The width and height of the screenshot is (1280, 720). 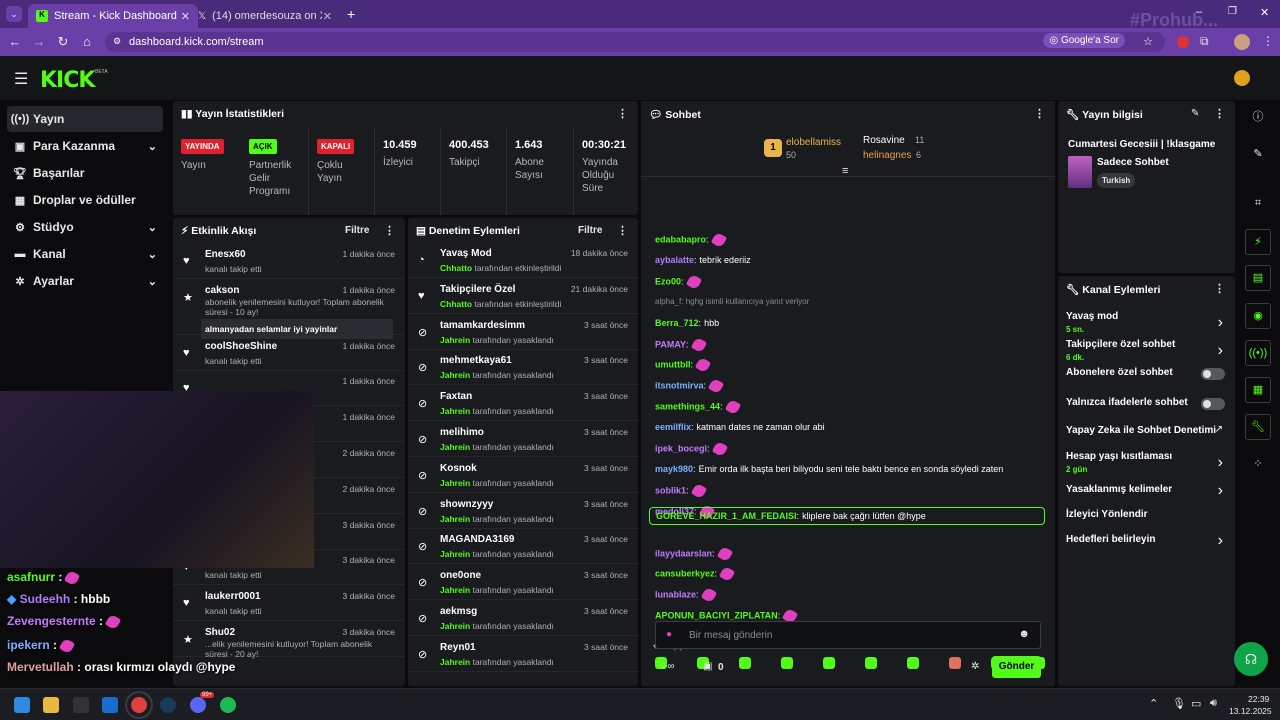 What do you see at coordinates (1258, 155) in the screenshot?
I see `pencil-icon: ✎` at bounding box center [1258, 155].